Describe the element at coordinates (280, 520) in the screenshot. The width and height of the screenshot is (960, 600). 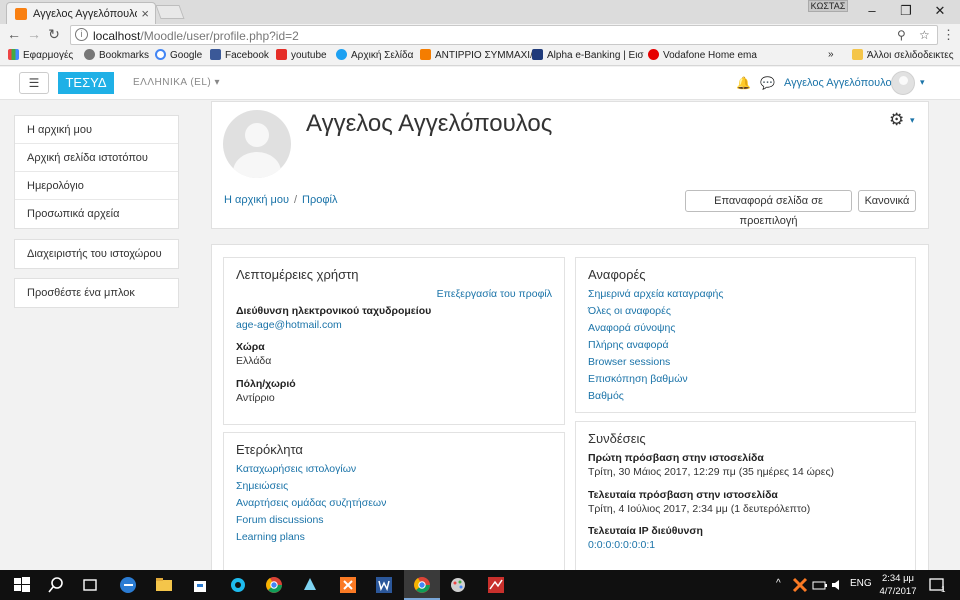
I see `forum-discussions-link: Forum discussions` at that location.